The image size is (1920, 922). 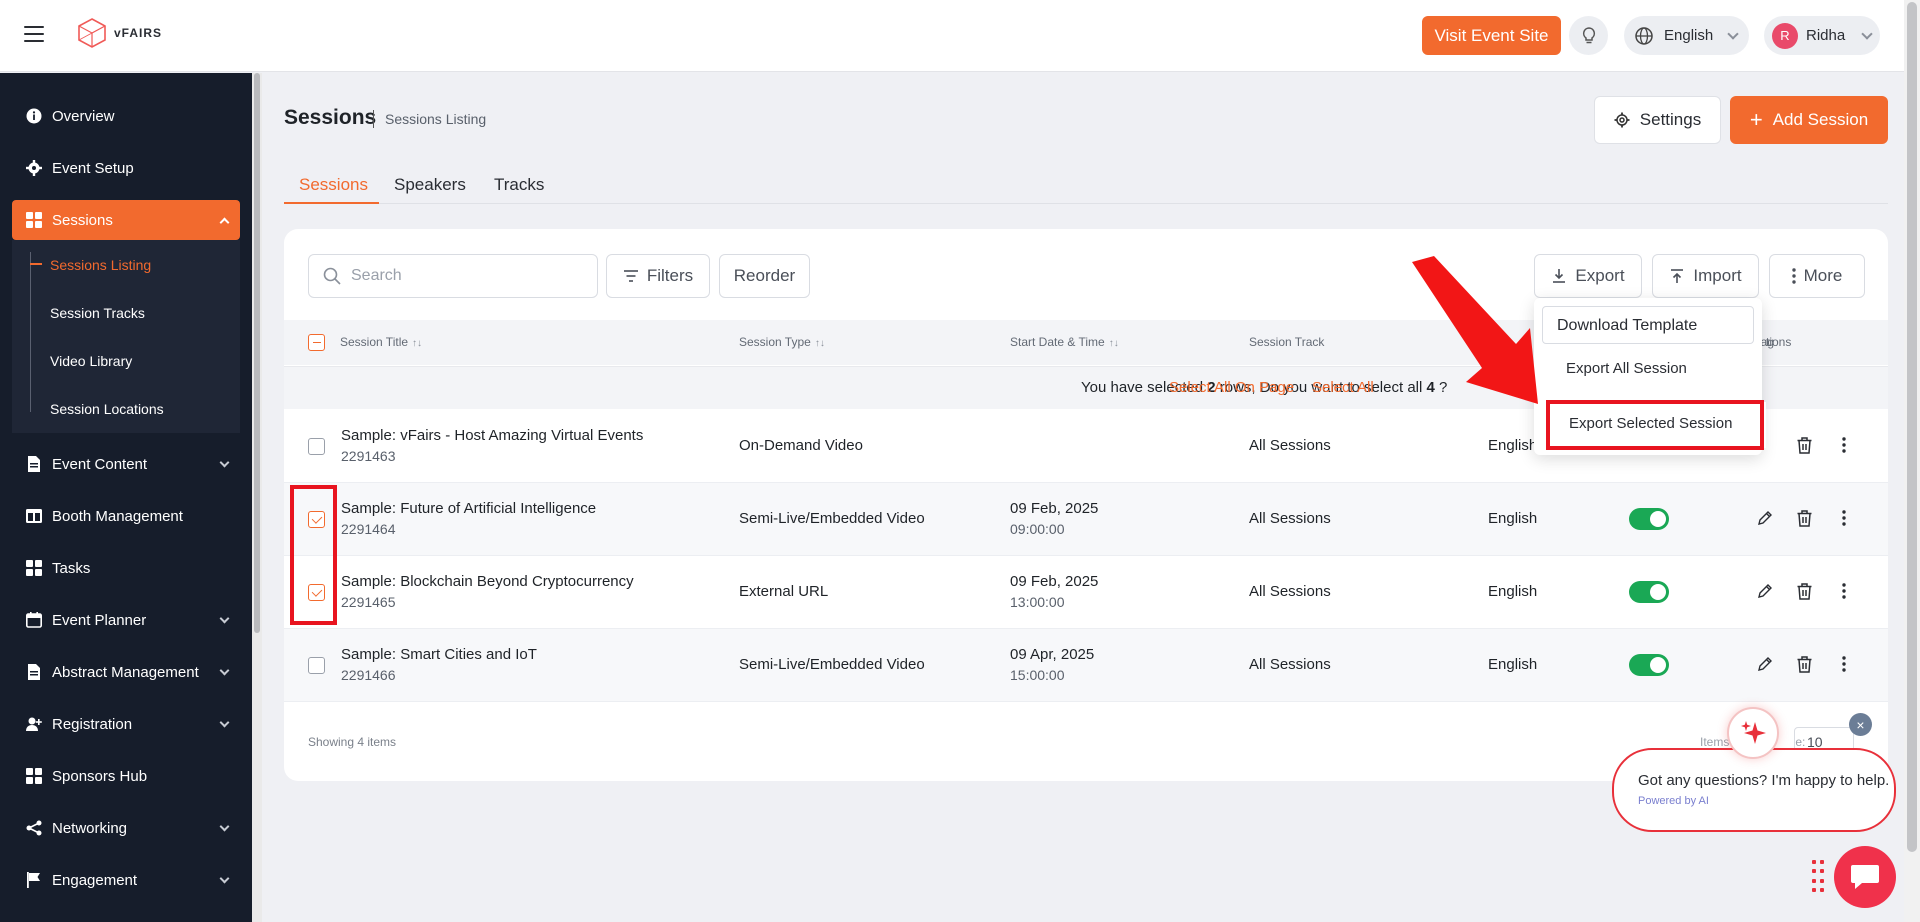 I want to click on drag-handle-icon, so click(x=1818, y=877).